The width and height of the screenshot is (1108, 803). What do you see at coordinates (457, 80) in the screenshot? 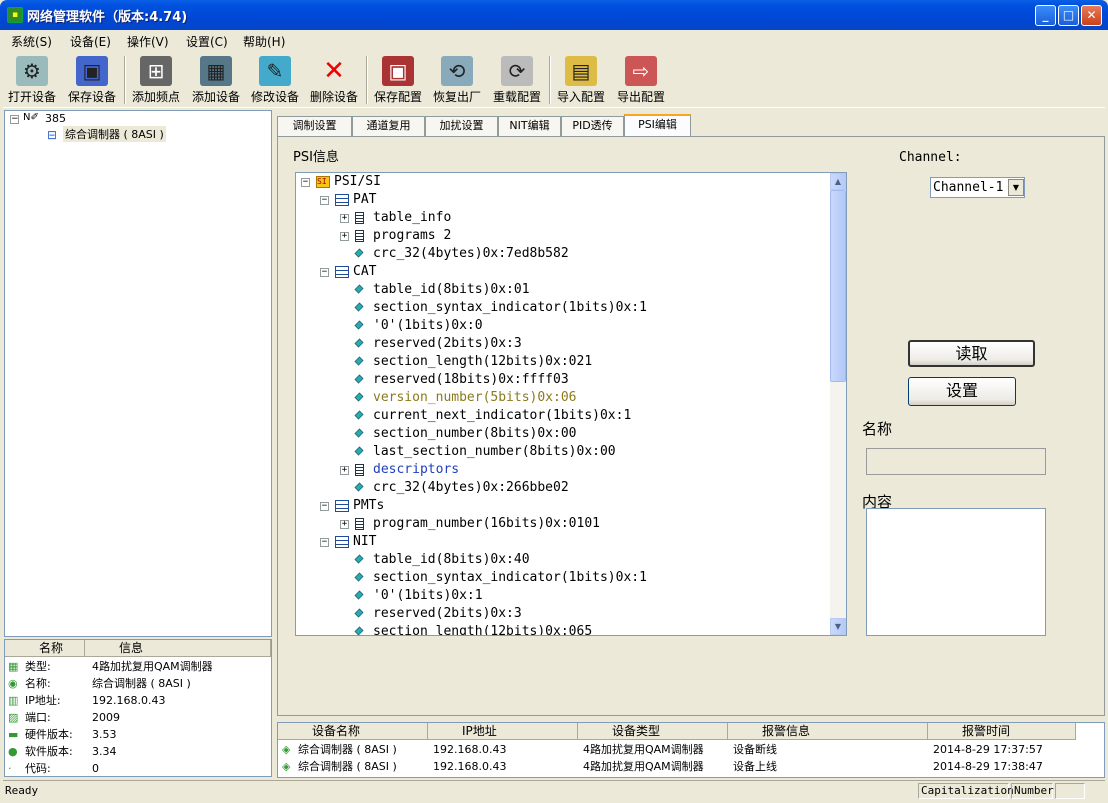
I see `factory-reset-button: ⟲ 恢复出厂` at bounding box center [457, 80].